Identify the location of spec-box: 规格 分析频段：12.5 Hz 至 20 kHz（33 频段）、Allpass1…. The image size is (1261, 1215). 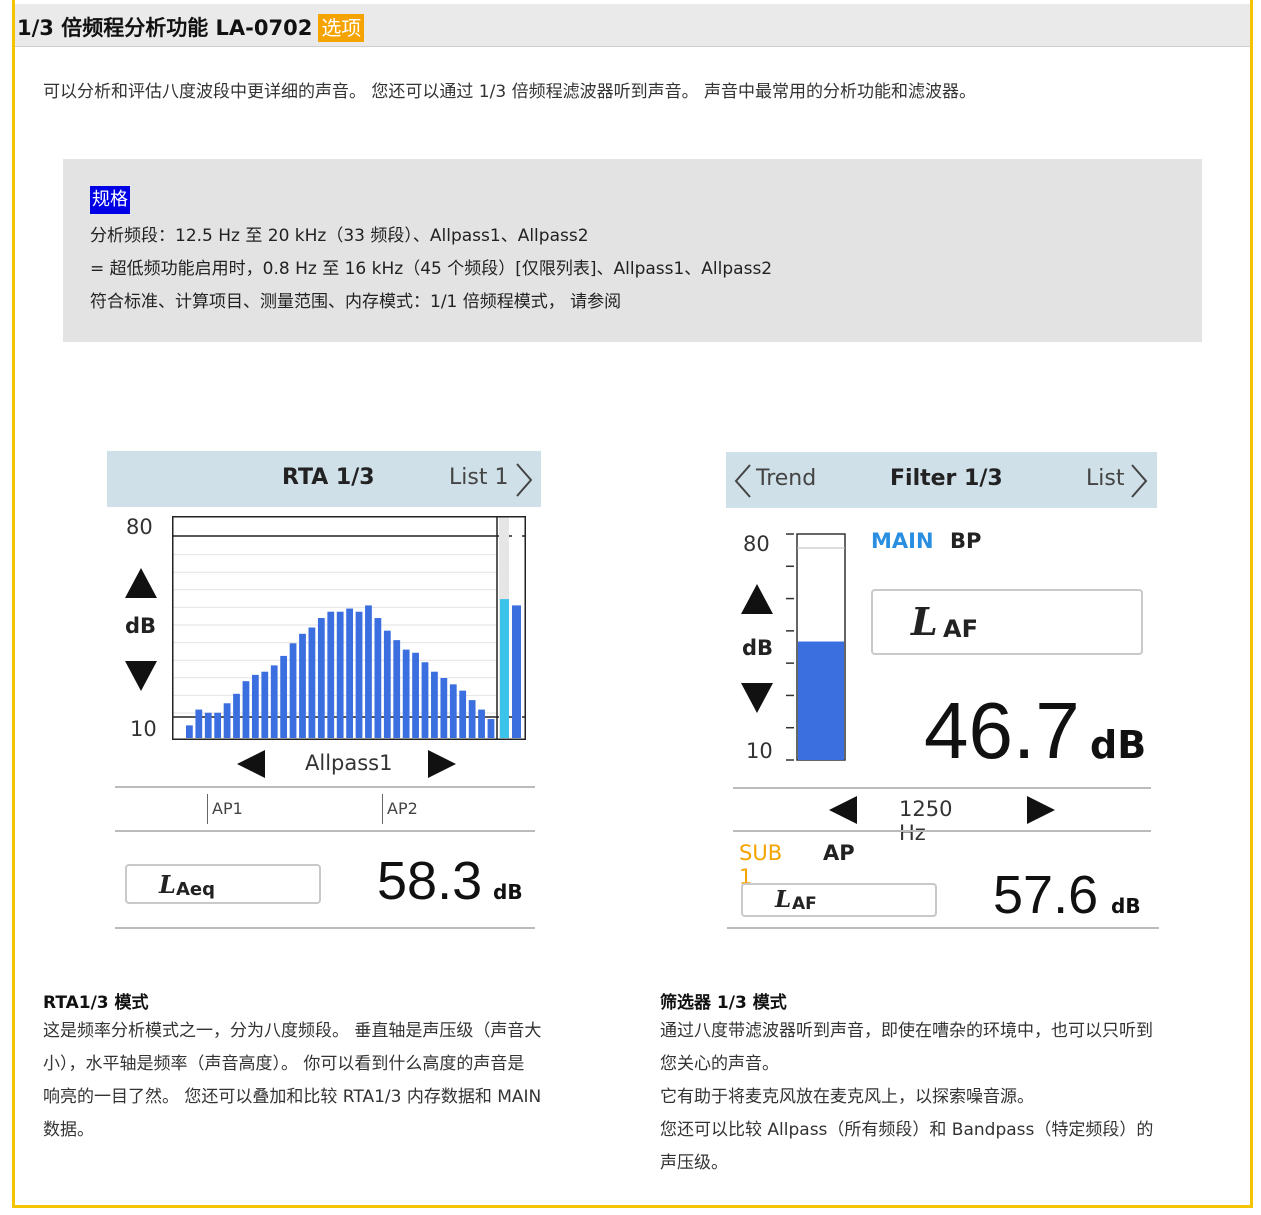
(632, 250).